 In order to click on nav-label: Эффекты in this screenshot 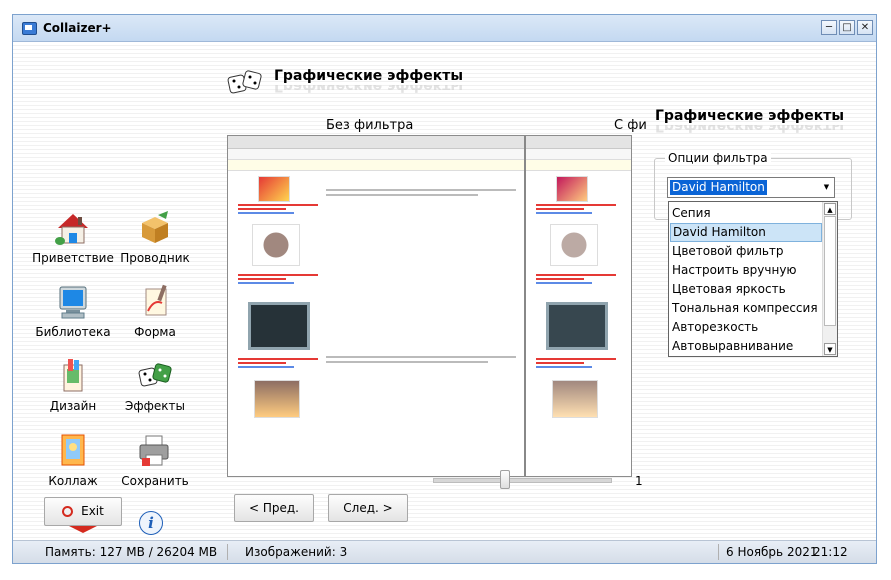, I will do `click(155, 406)`.